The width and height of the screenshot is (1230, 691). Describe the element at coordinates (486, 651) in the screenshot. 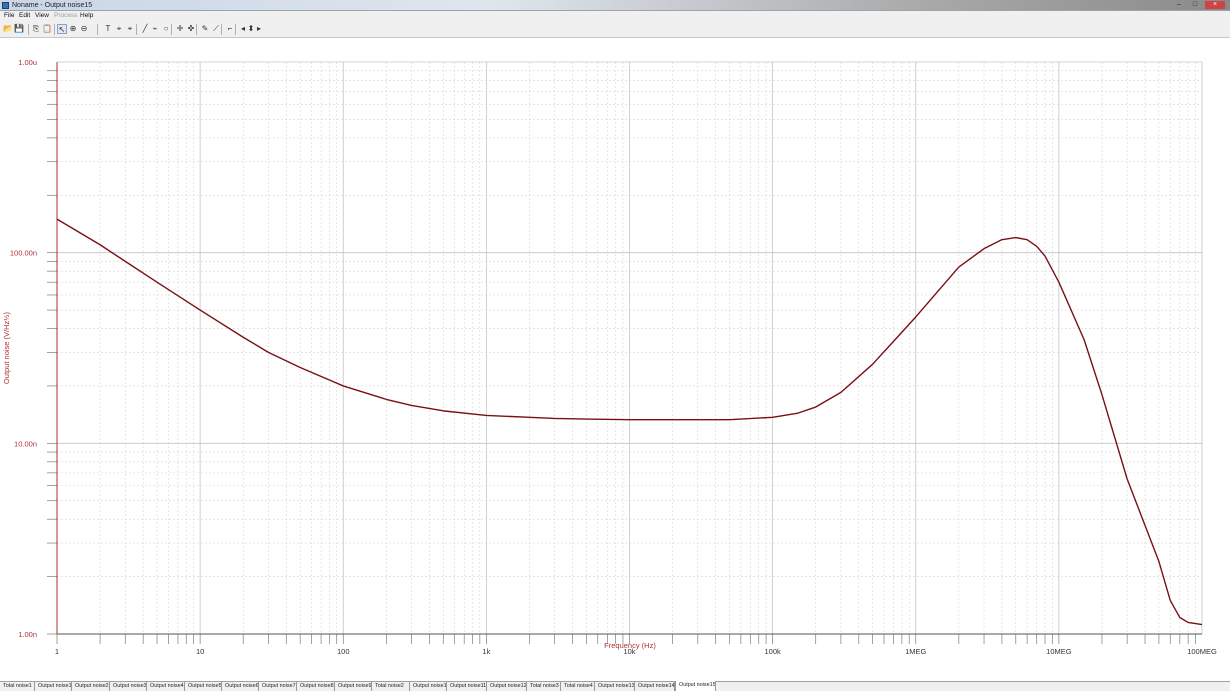

I see `x-tick-label: 1k` at that location.